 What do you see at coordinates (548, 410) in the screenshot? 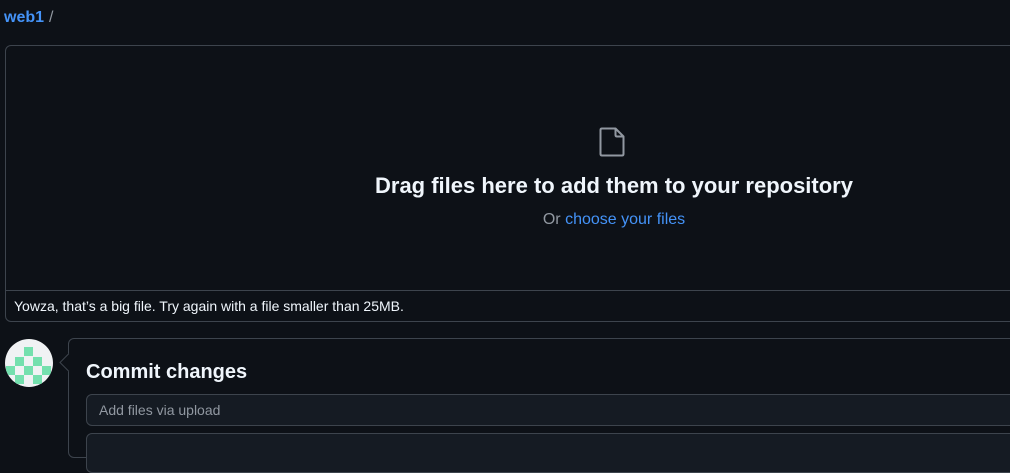
I see `commit-summary-input` at bounding box center [548, 410].